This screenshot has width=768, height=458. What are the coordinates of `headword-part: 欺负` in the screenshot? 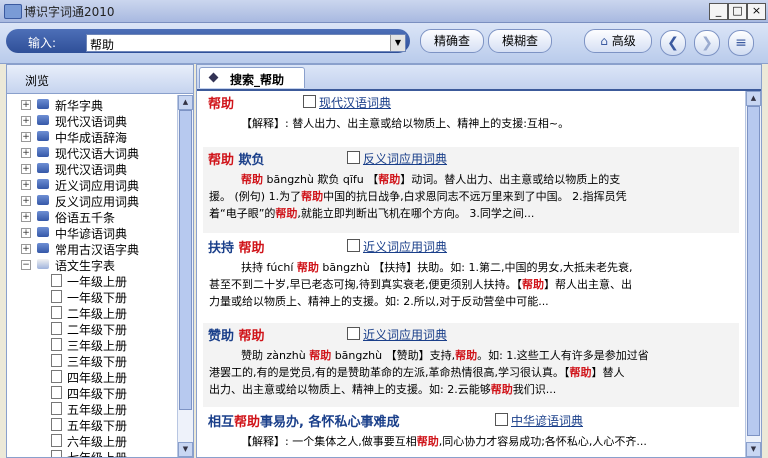 It's located at (249, 160).